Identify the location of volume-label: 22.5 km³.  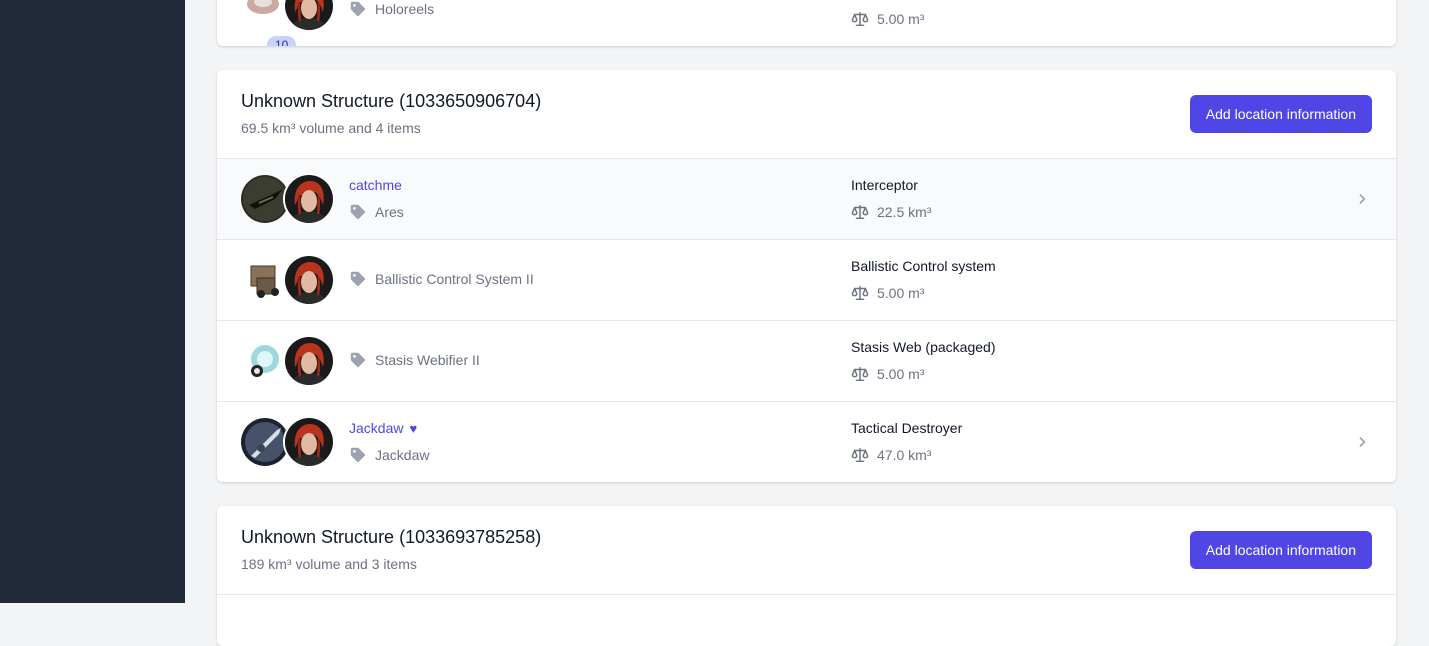
(904, 212).